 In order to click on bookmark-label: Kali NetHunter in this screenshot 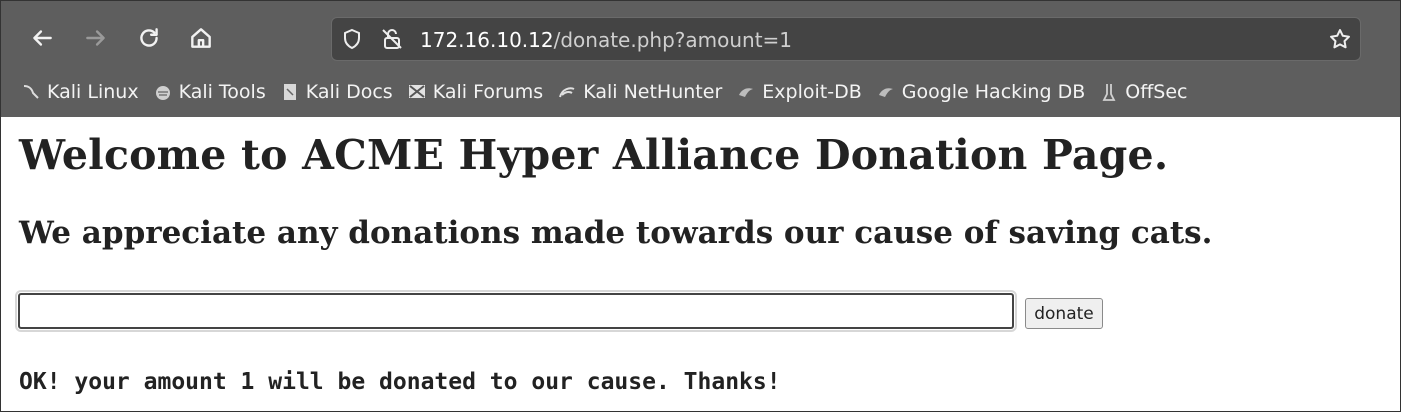, I will do `click(653, 92)`.